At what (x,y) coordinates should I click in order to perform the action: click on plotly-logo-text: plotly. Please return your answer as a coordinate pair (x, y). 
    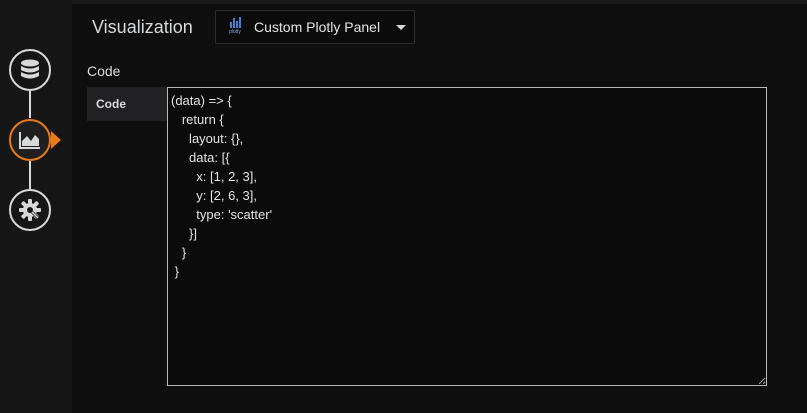
    Looking at the image, I should click on (235, 32).